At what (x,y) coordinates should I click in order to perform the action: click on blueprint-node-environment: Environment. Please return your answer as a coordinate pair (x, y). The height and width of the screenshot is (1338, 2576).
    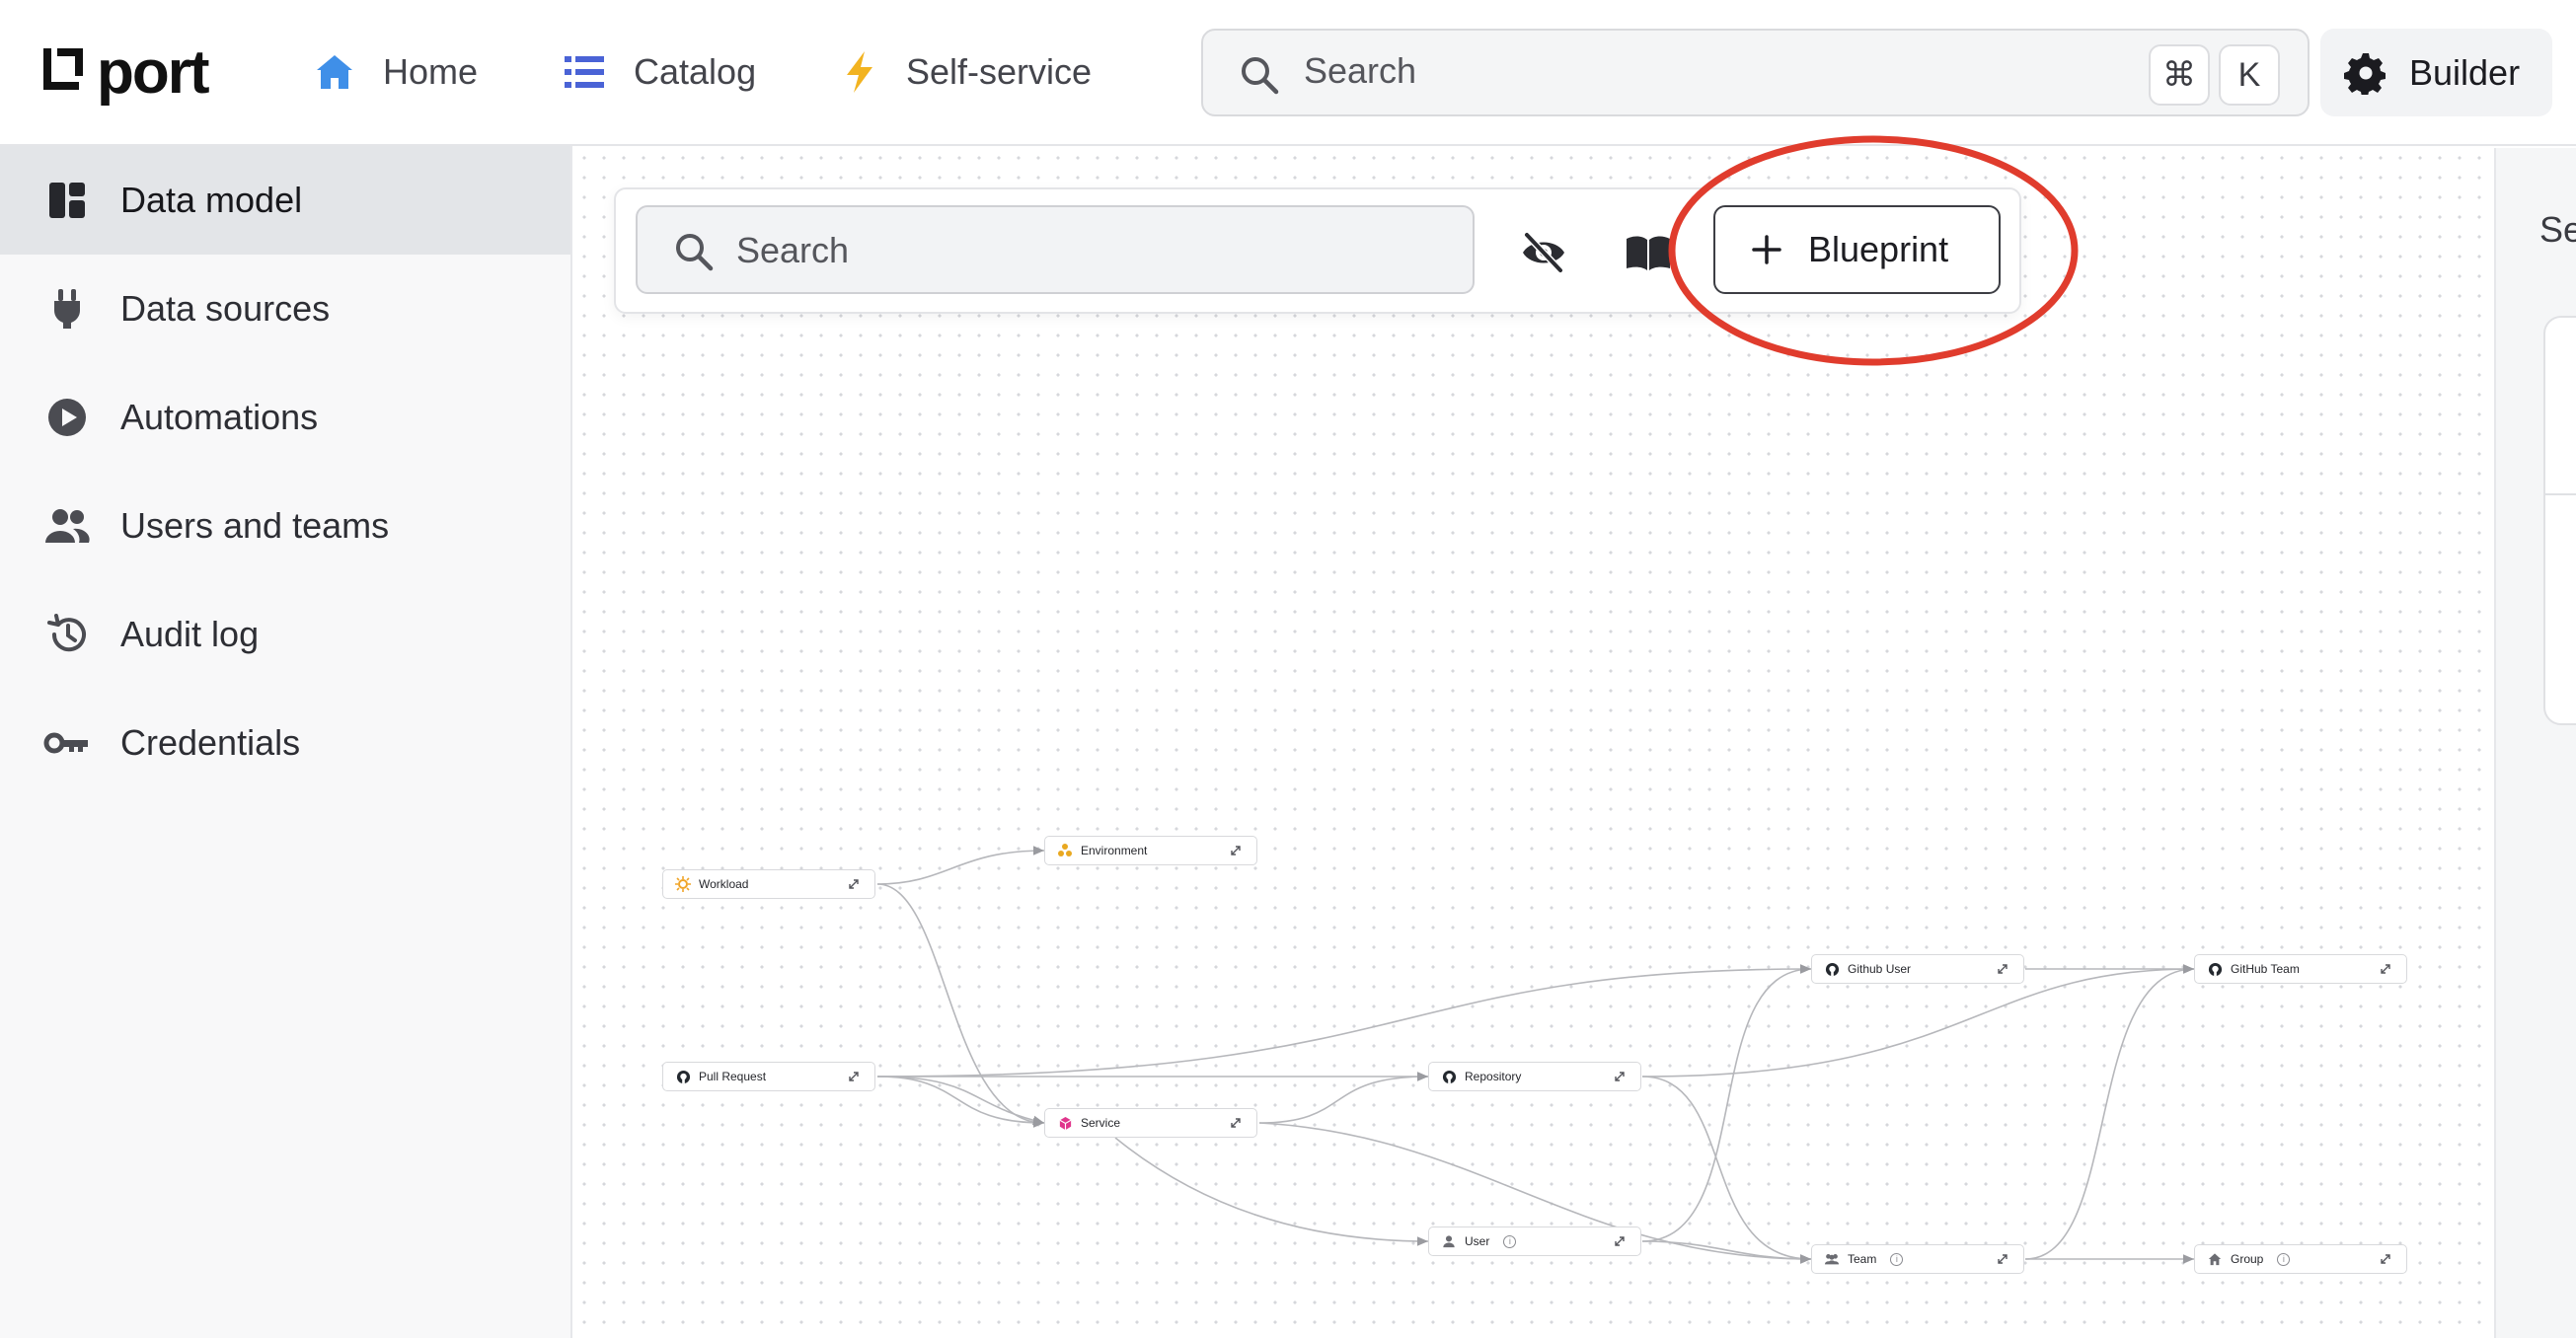
    Looking at the image, I should click on (1150, 851).